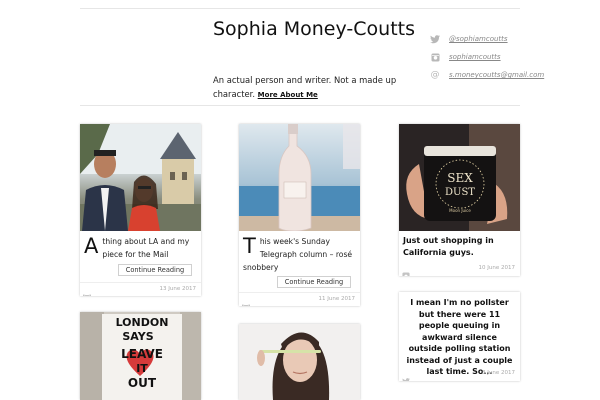 This screenshot has width=600, height=400. I want to click on post-date: 10 June 2017, so click(496, 268).